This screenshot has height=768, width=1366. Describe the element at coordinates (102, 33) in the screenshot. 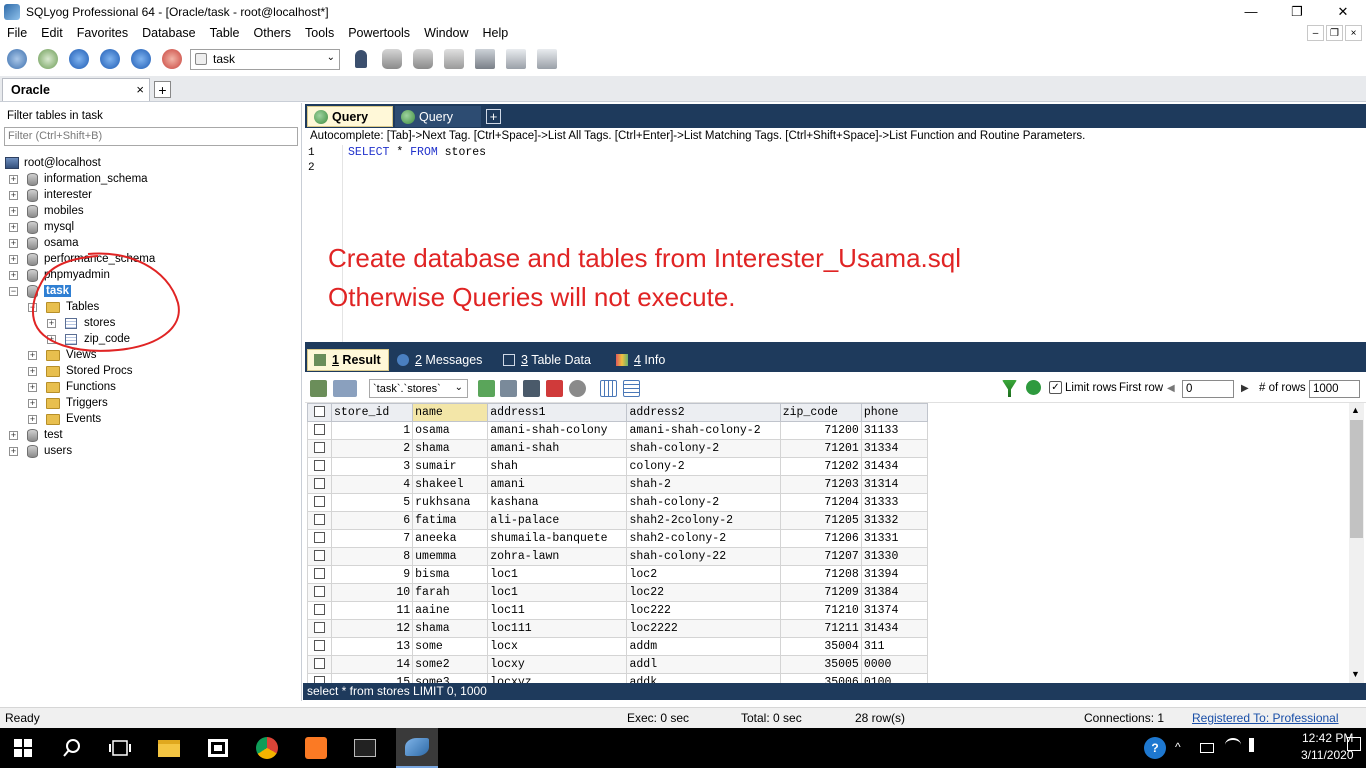

I see `menu-favorites: Favorites` at that location.